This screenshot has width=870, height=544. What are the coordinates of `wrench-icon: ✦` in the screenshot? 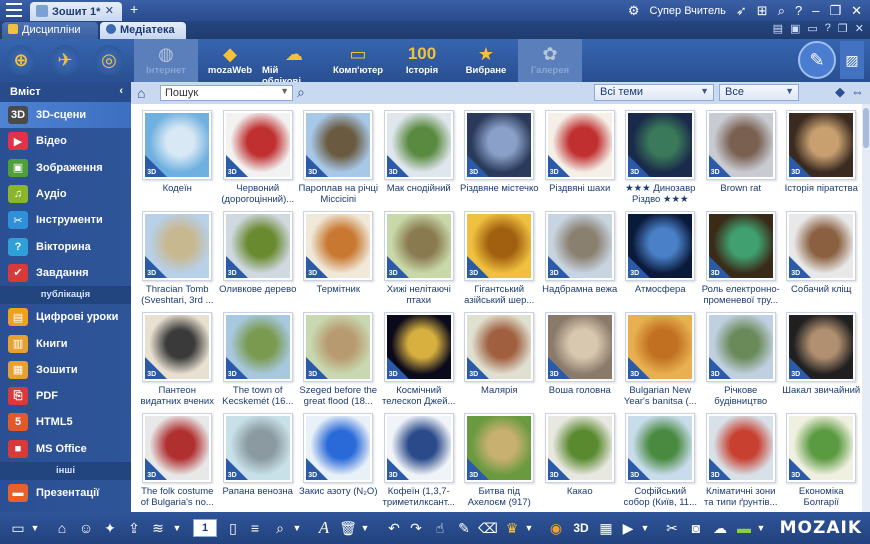 It's located at (110, 528).